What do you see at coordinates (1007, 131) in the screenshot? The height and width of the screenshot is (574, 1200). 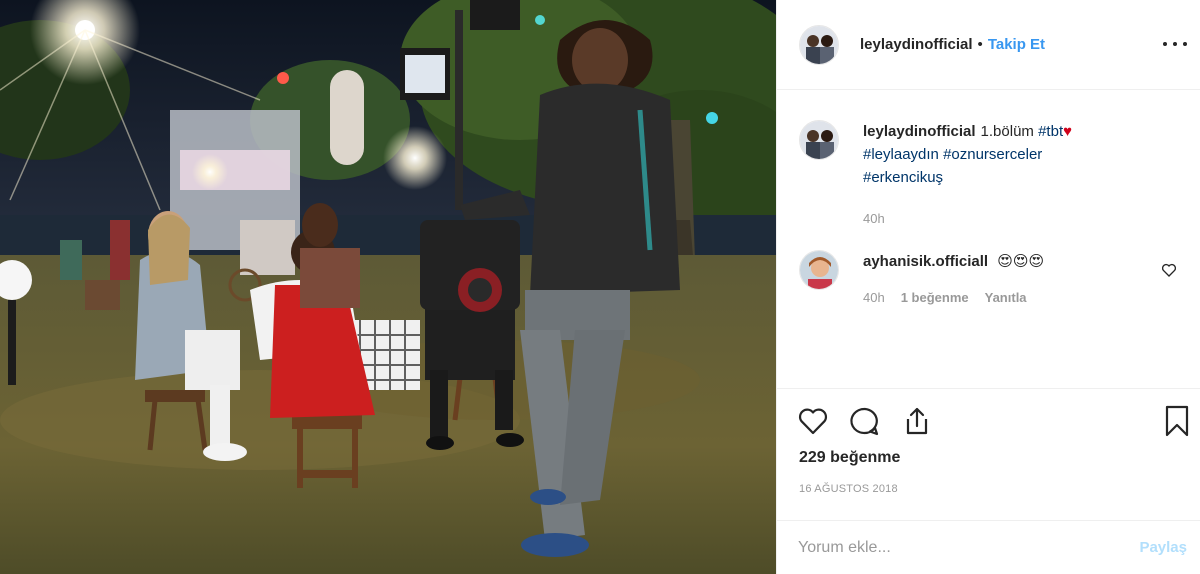 I see `caption-text: 1.bölüm` at bounding box center [1007, 131].